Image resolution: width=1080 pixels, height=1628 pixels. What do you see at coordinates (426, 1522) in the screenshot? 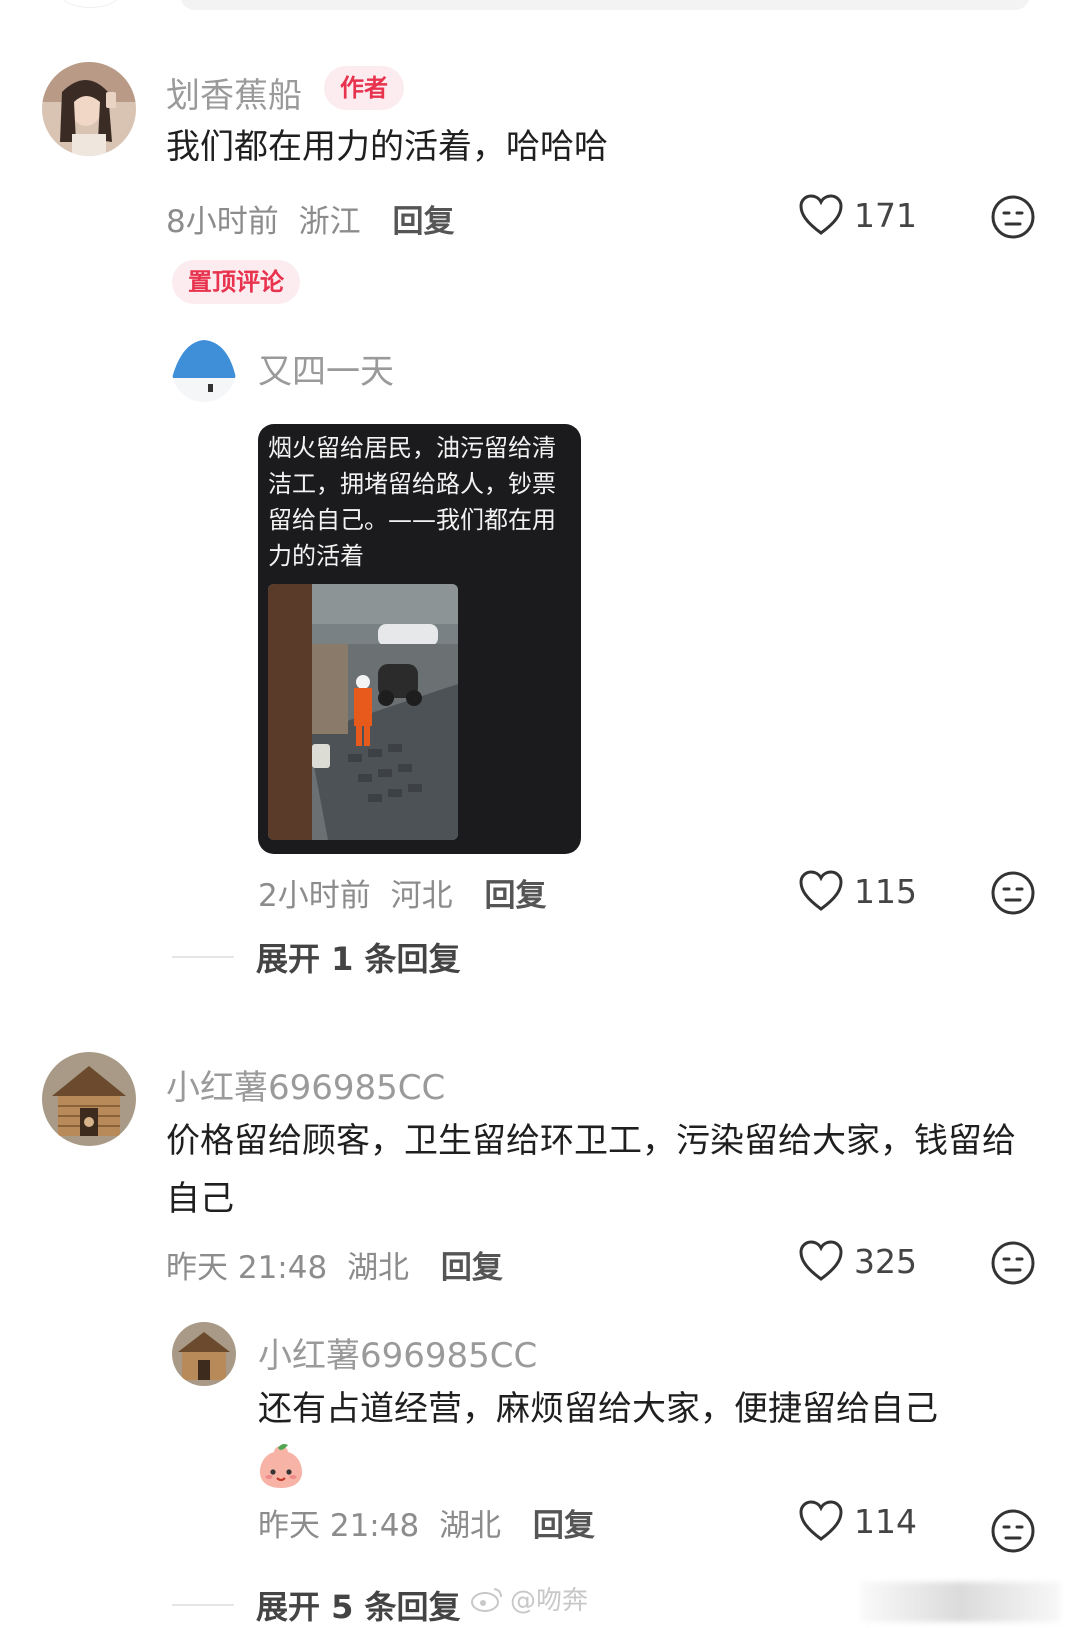
I see `reply-meta: 昨天 21:48 湖北 回复` at bounding box center [426, 1522].